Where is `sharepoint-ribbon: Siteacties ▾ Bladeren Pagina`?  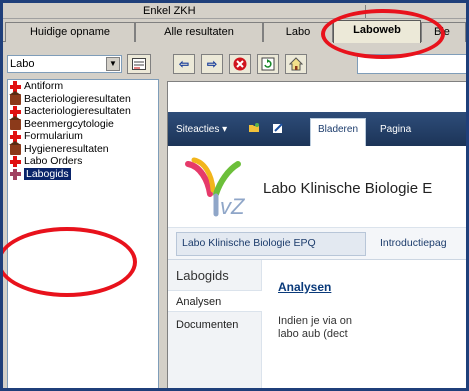 sharepoint-ribbon: Siteacties ▾ Bladeren Pagina is located at coordinates (317, 129).